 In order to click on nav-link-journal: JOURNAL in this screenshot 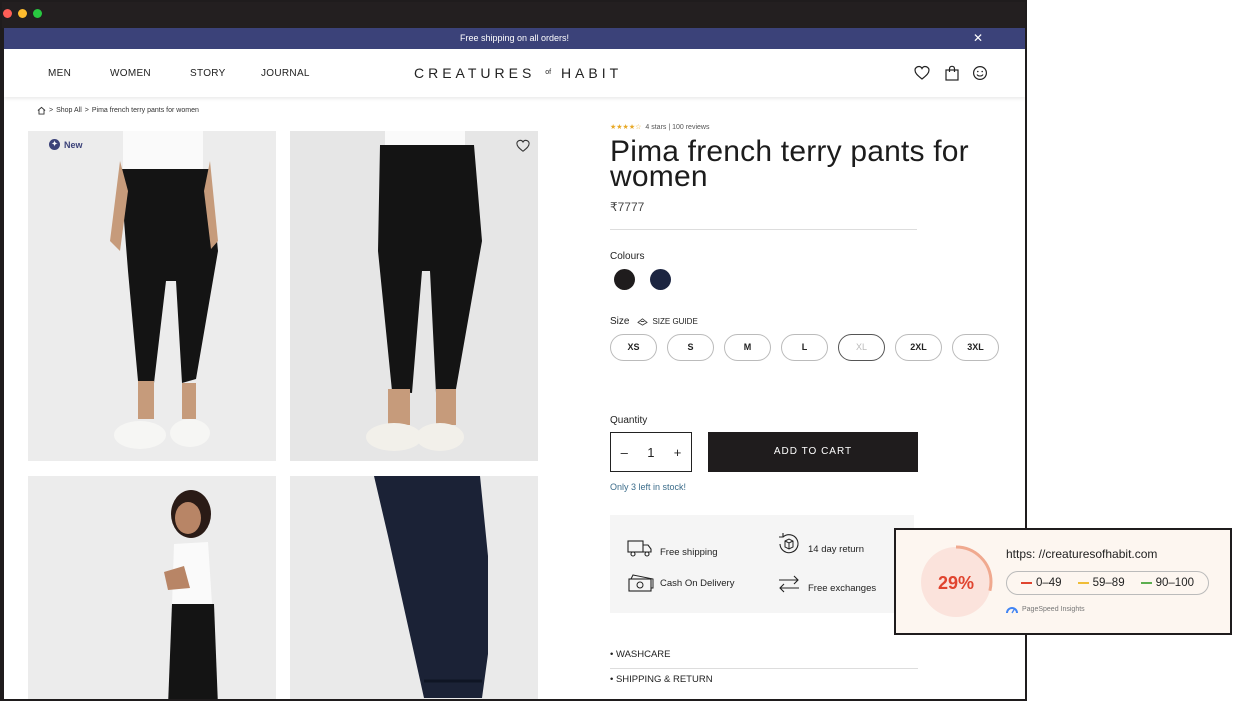, I will do `click(285, 73)`.